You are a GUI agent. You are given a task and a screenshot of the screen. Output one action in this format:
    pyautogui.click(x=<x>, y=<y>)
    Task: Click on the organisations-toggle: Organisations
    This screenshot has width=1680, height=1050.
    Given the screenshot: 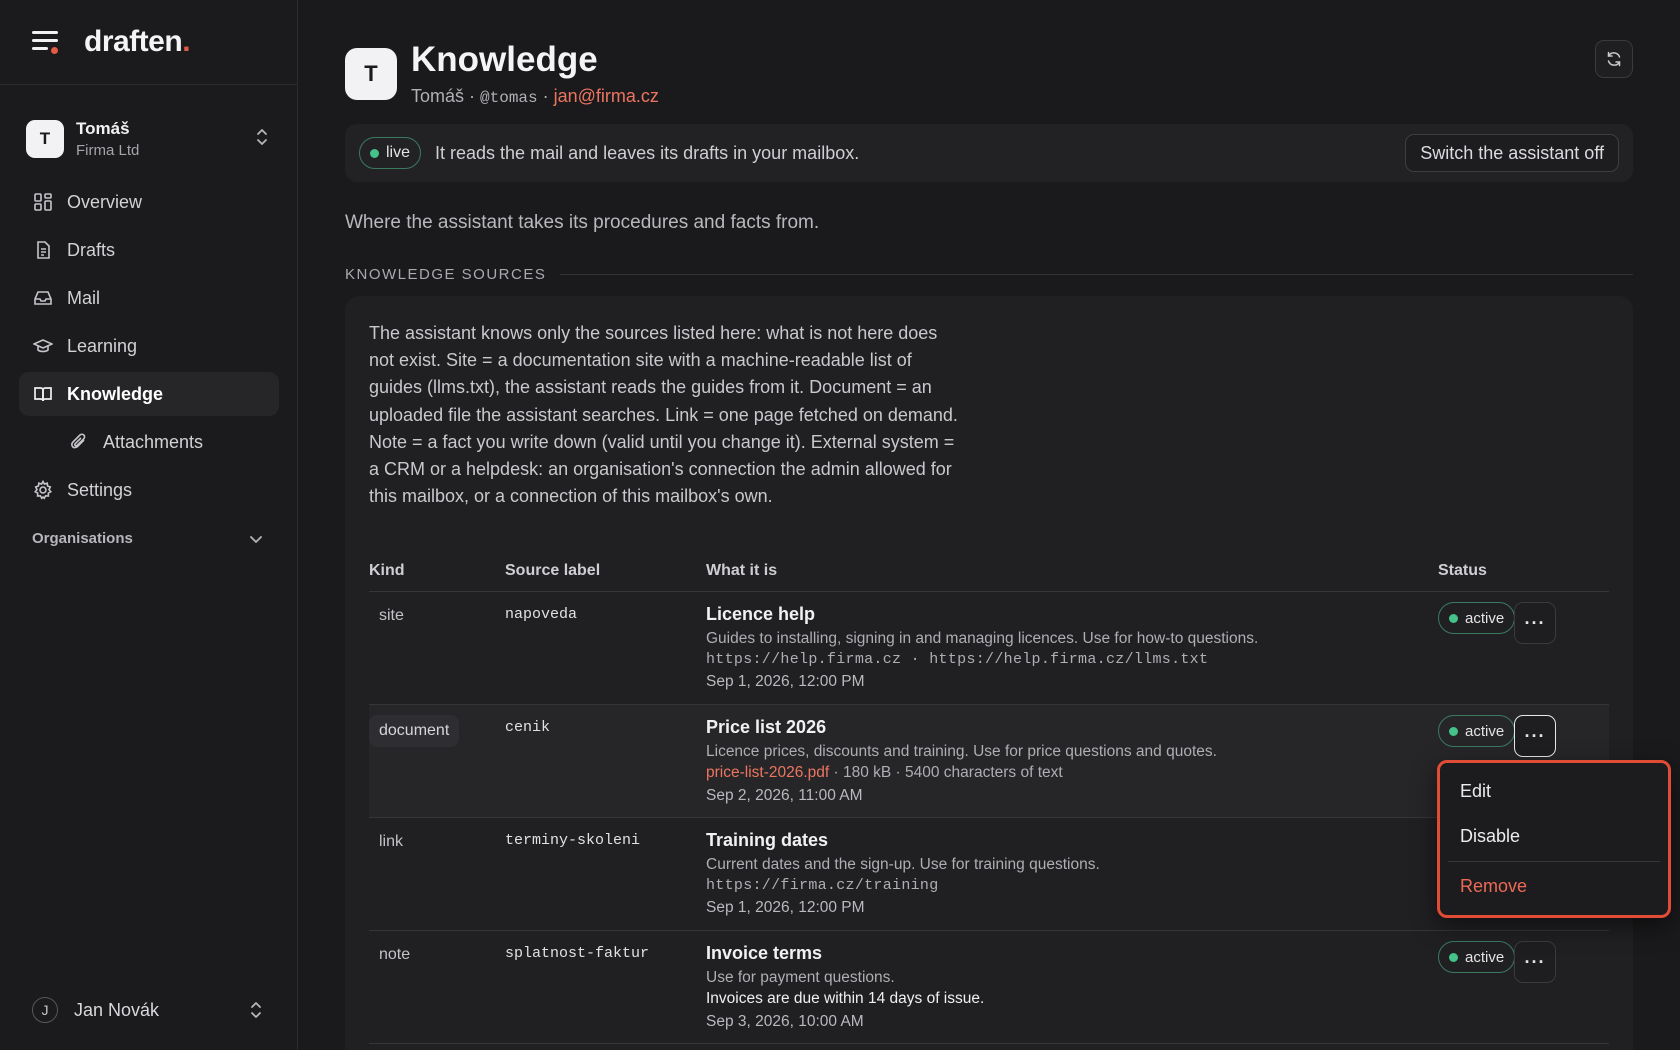 What is the action you would take?
    pyautogui.click(x=147, y=538)
    